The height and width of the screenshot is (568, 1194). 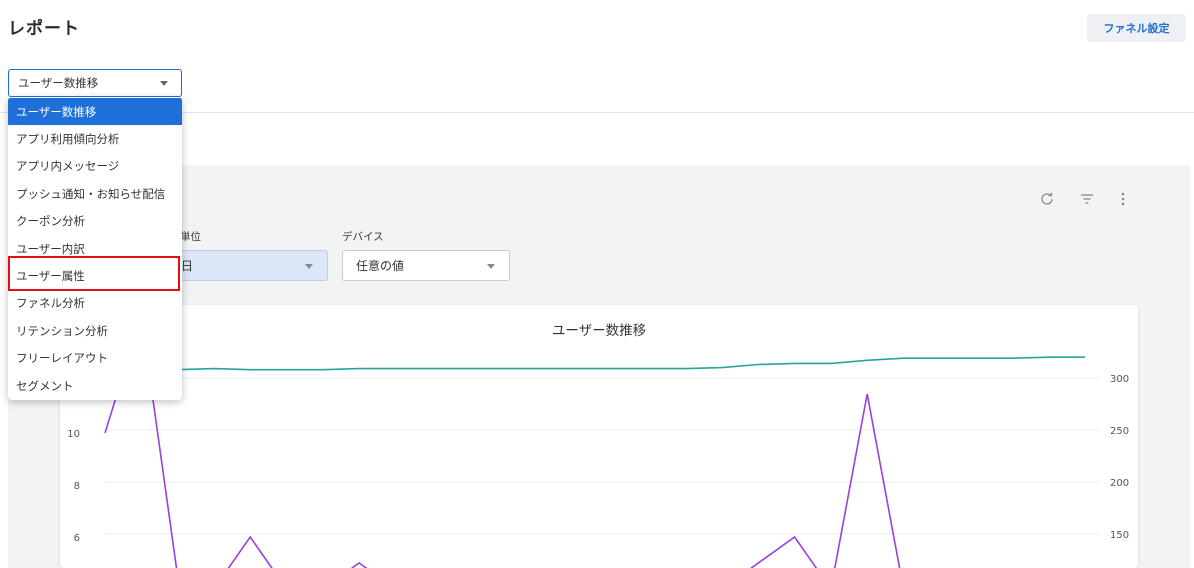 I want to click on refresh-icon, so click(x=1060, y=199).